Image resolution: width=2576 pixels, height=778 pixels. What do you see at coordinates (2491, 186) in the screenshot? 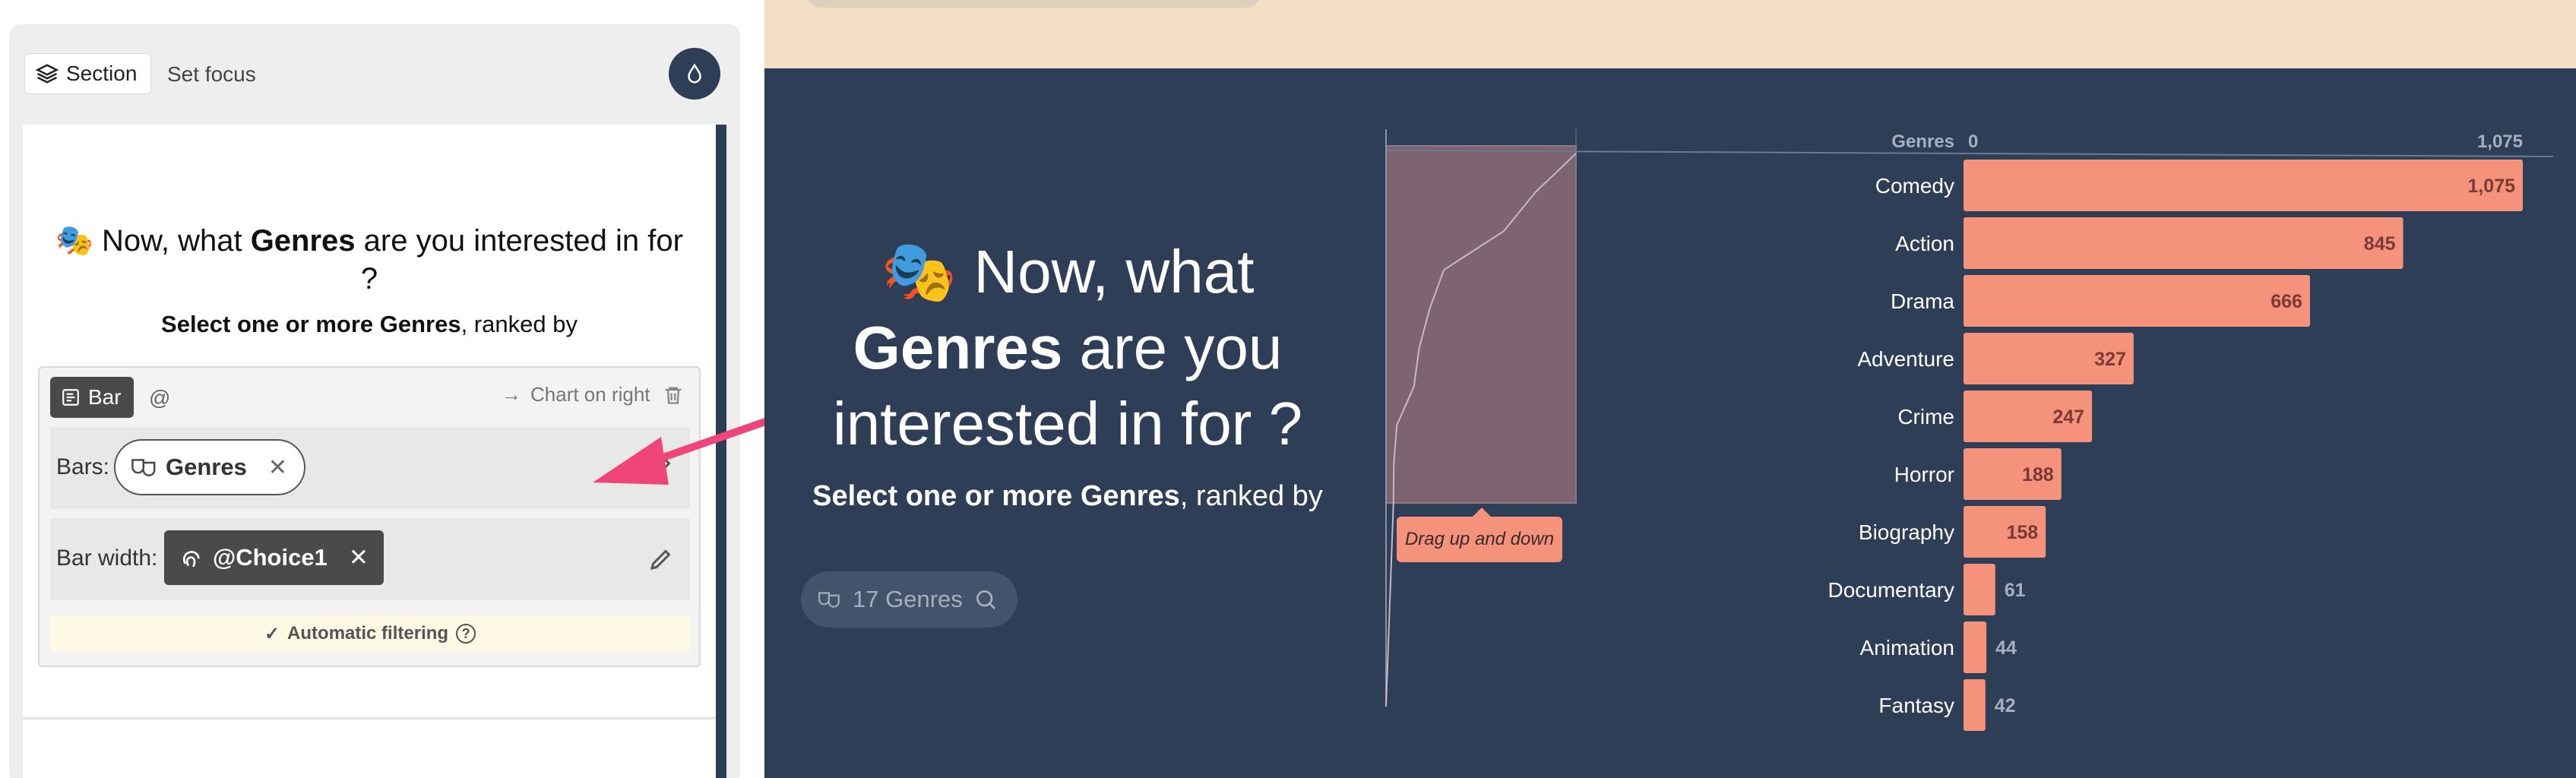
I see `data-label: 1,075` at bounding box center [2491, 186].